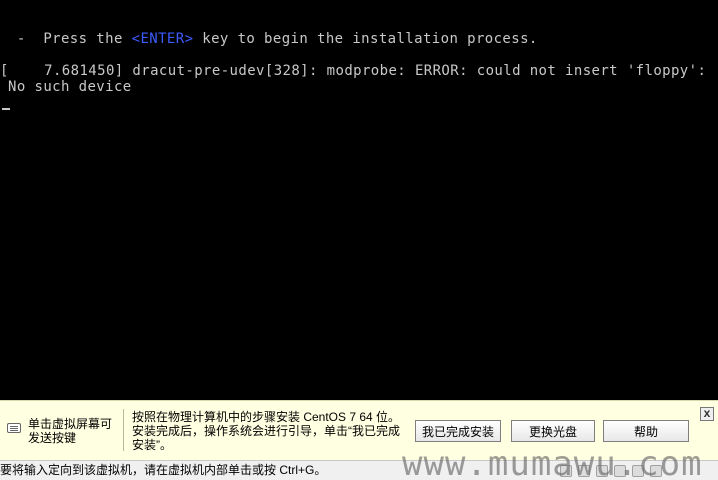 The image size is (718, 480). Describe the element at coordinates (646, 431) in the screenshot. I see `help-button: 帮助` at that location.